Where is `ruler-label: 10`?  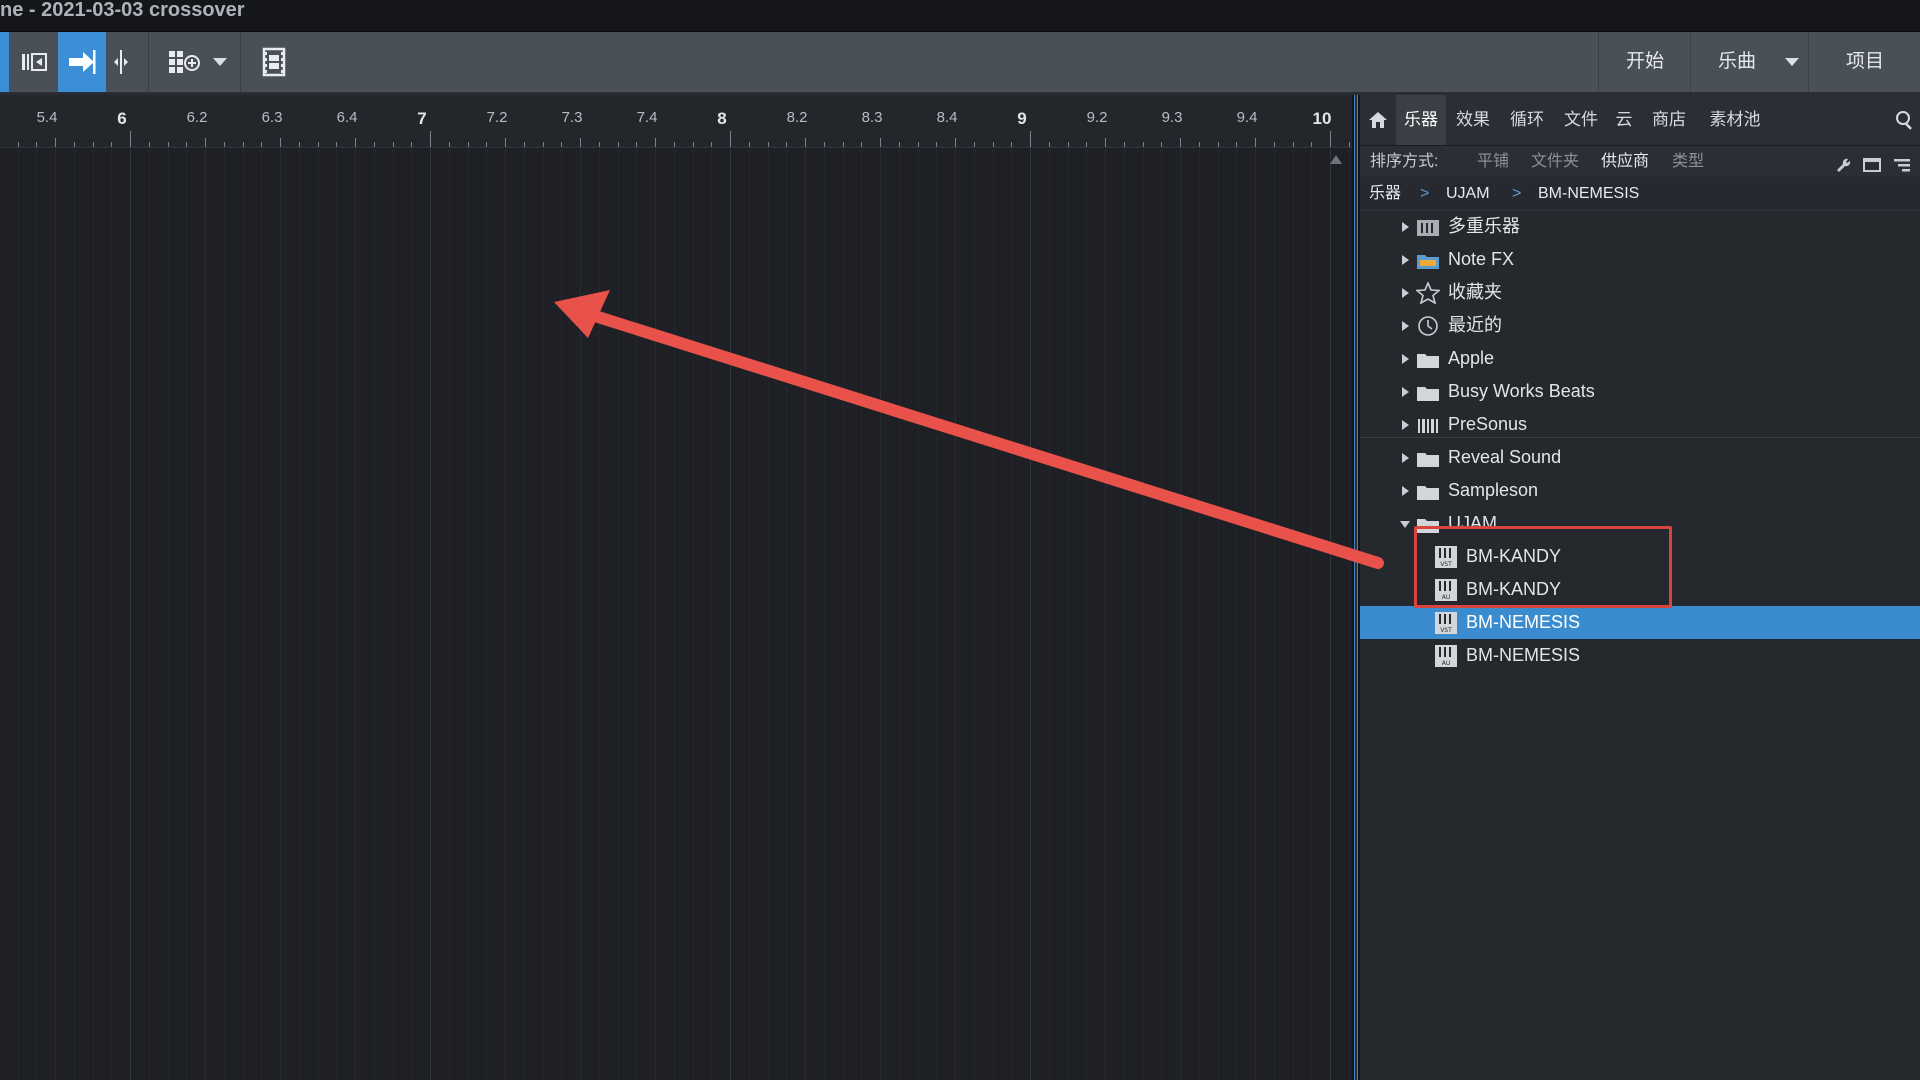 ruler-label: 10 is located at coordinates (1322, 118).